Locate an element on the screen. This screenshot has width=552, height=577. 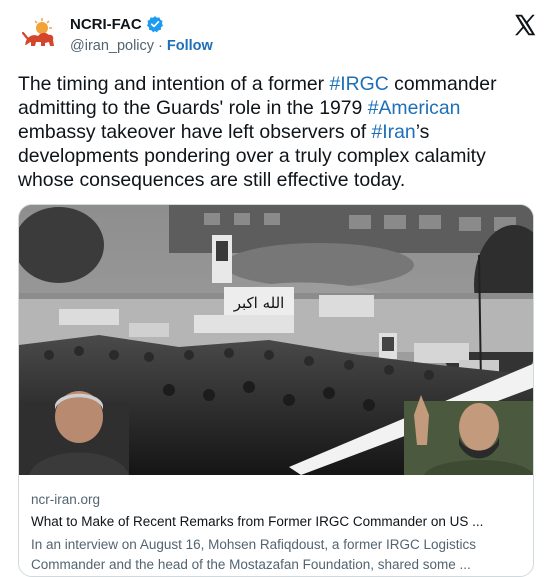
display-name: NCRI-FAC is located at coordinates (106, 24).